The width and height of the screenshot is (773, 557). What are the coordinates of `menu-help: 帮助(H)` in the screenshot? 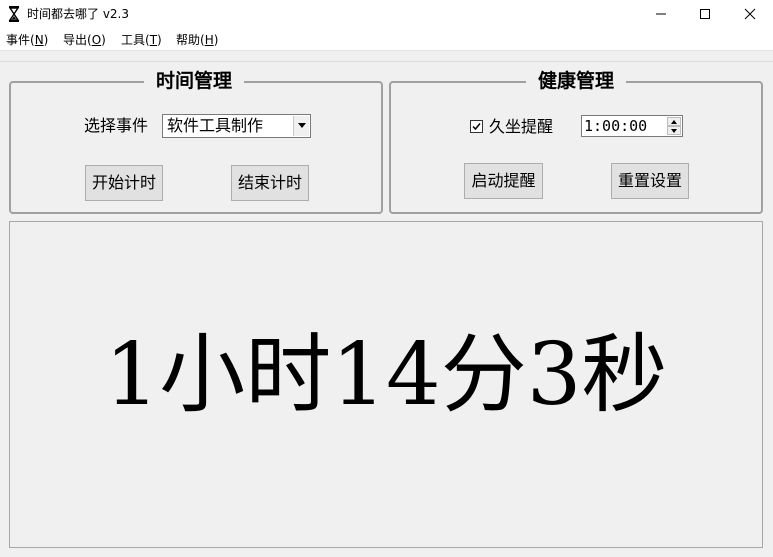 It's located at (197, 40).